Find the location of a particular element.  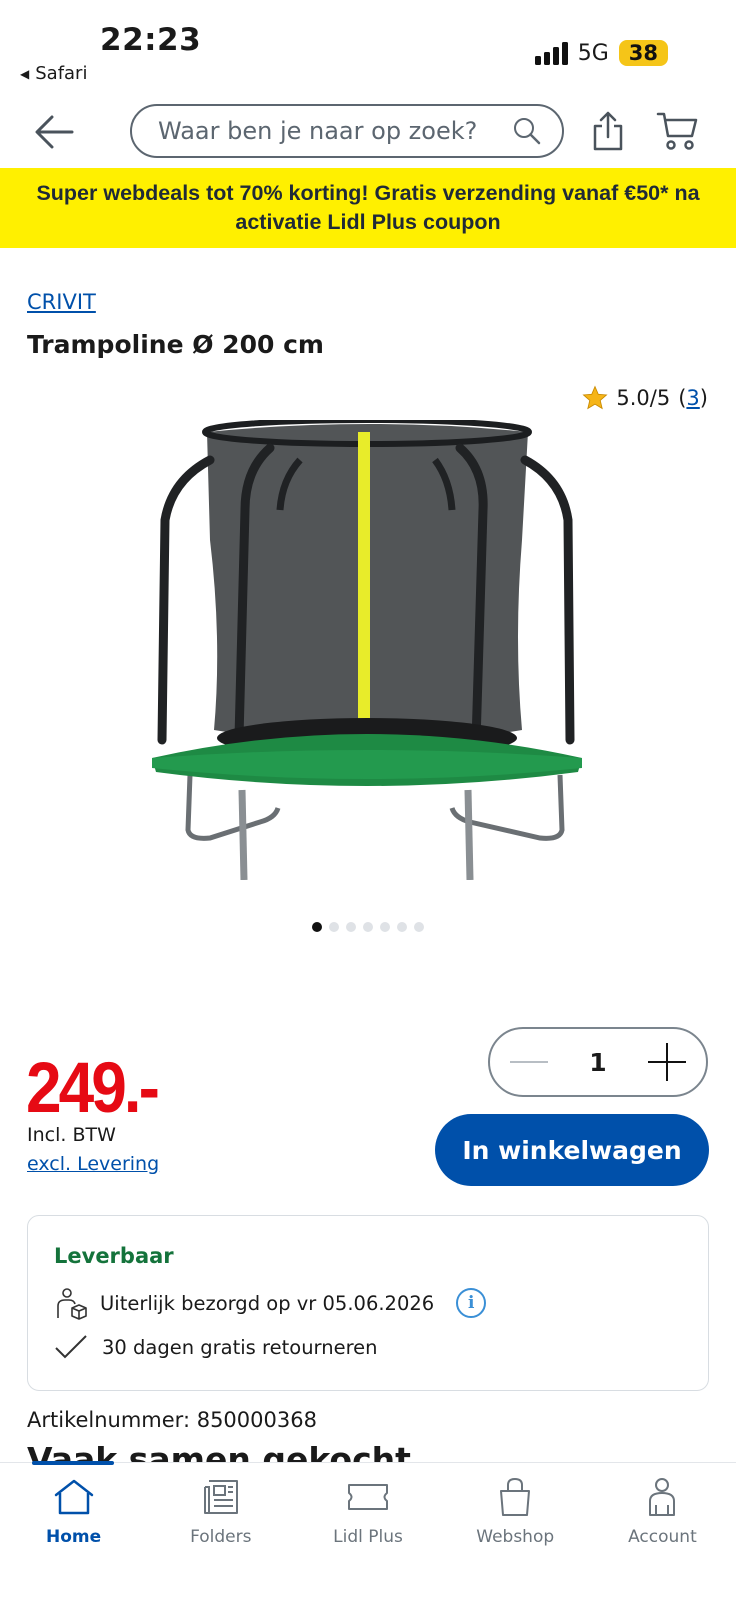

tab-folders: Folders is located at coordinates (220, 1531).